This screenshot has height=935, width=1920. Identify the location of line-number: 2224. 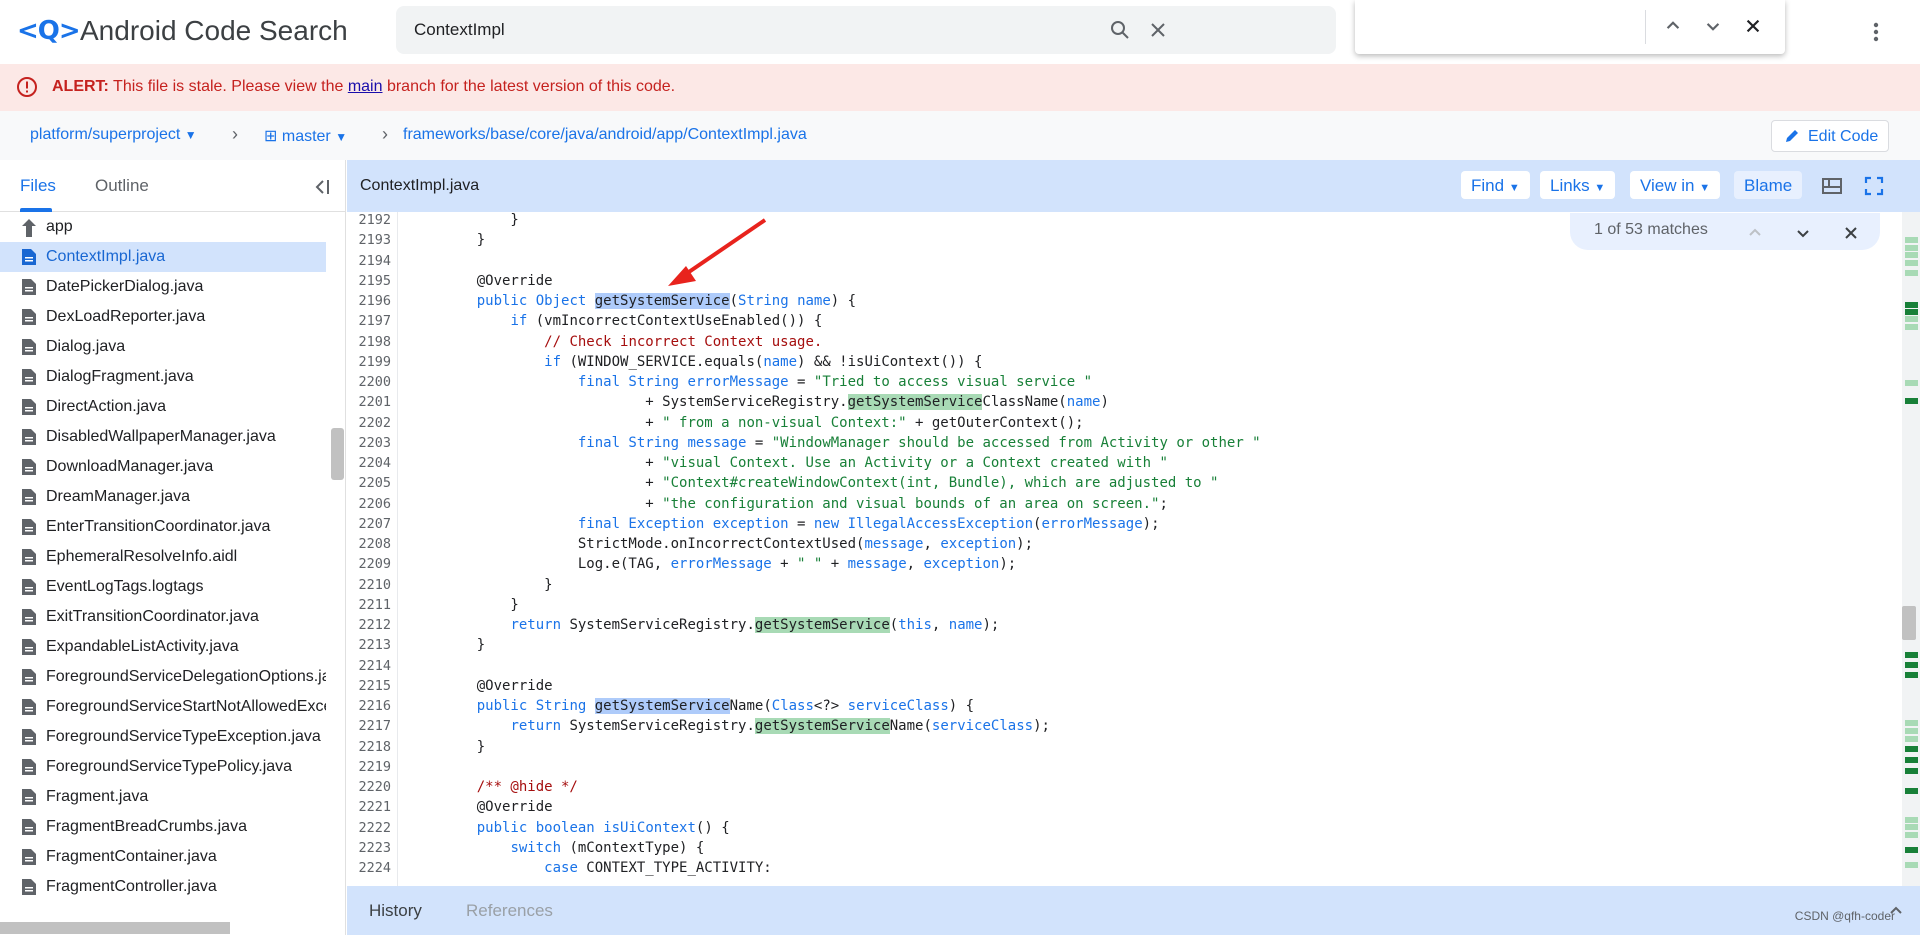
(372, 870).